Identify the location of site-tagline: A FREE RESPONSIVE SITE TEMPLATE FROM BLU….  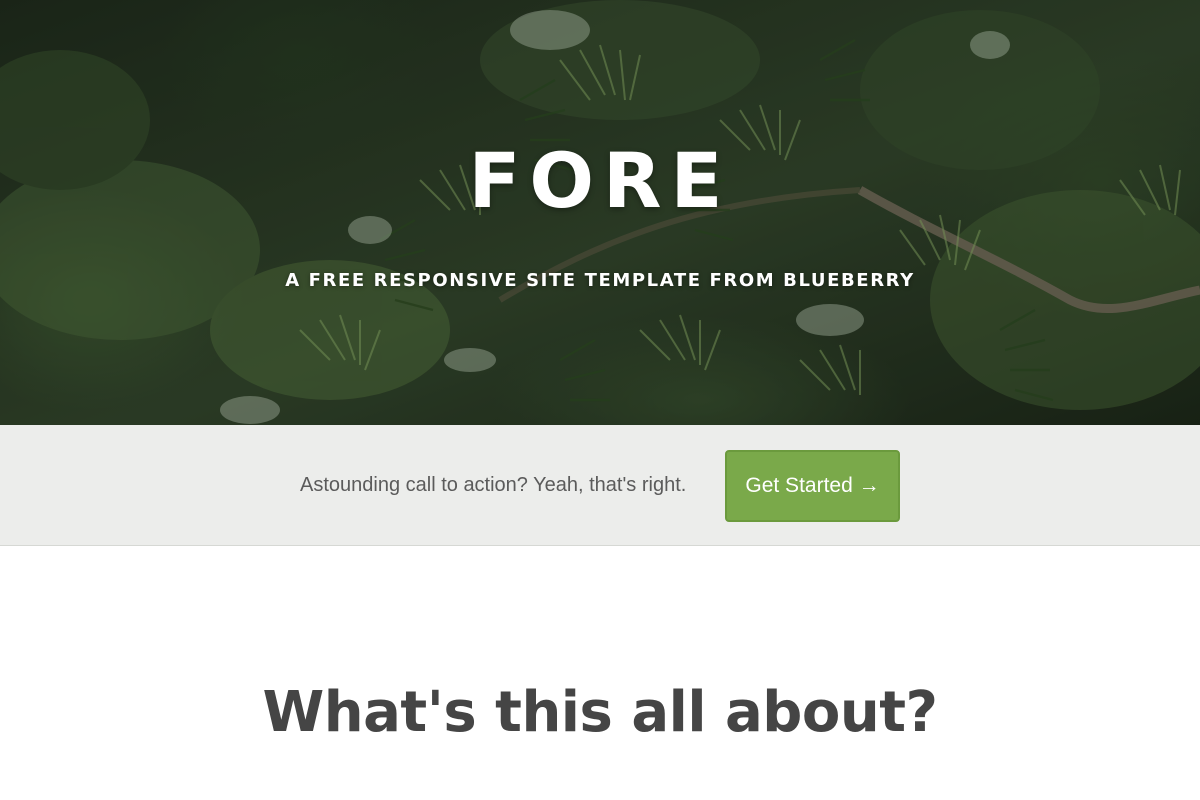
(600, 280).